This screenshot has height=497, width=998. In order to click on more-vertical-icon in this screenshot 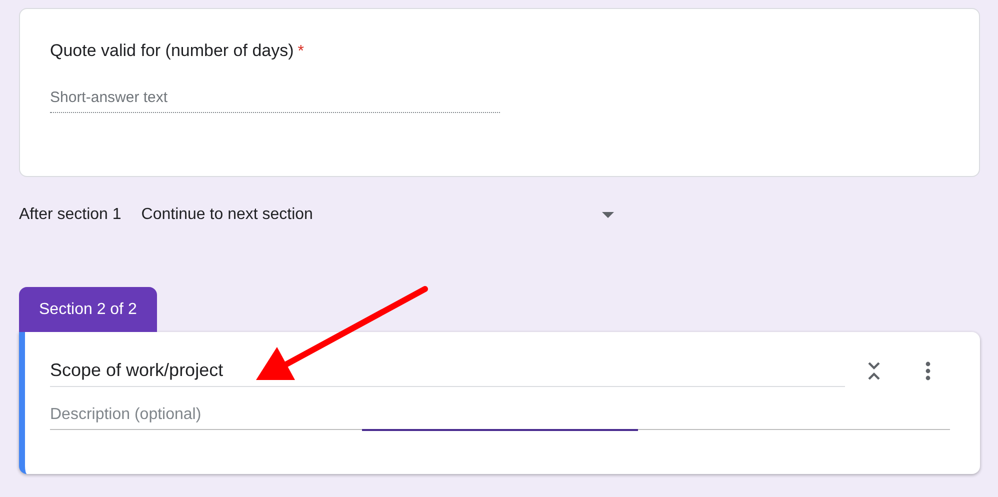, I will do `click(928, 370)`.